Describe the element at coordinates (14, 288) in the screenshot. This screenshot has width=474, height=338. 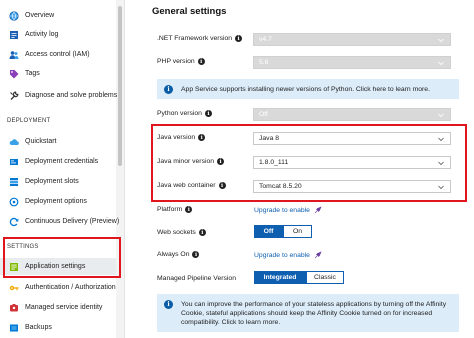
I see `key-icon` at that location.